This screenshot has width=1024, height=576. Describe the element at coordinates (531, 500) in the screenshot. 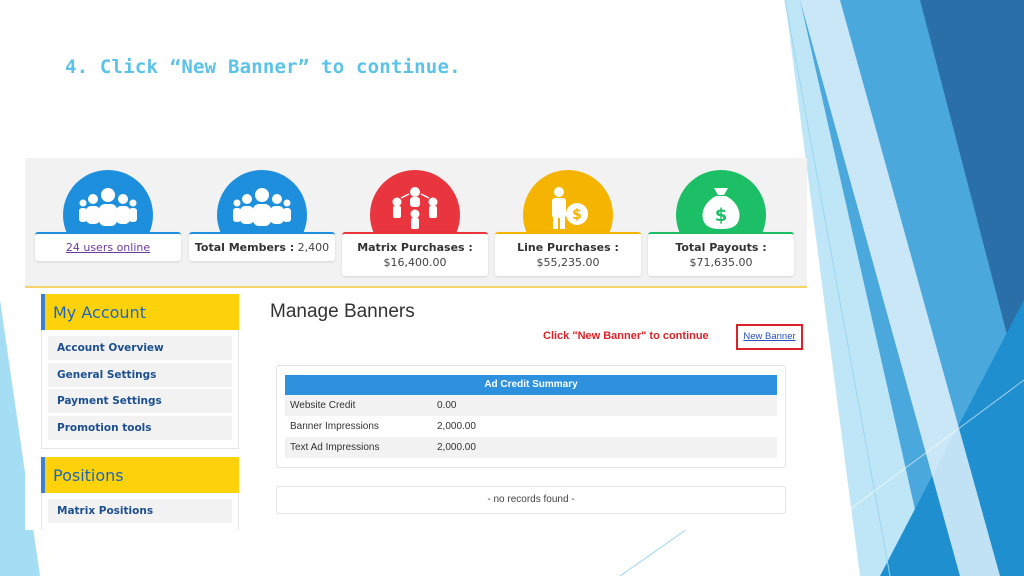

I see `no-records-message: - no records found -` at that location.